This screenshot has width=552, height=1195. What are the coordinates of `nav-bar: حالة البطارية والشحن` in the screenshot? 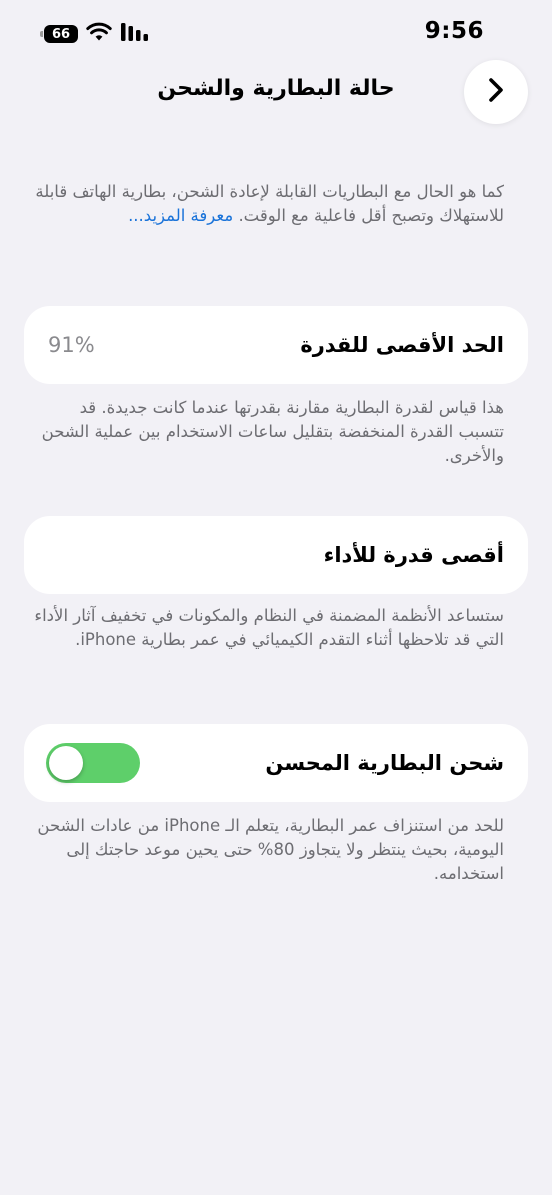 It's located at (276, 93).